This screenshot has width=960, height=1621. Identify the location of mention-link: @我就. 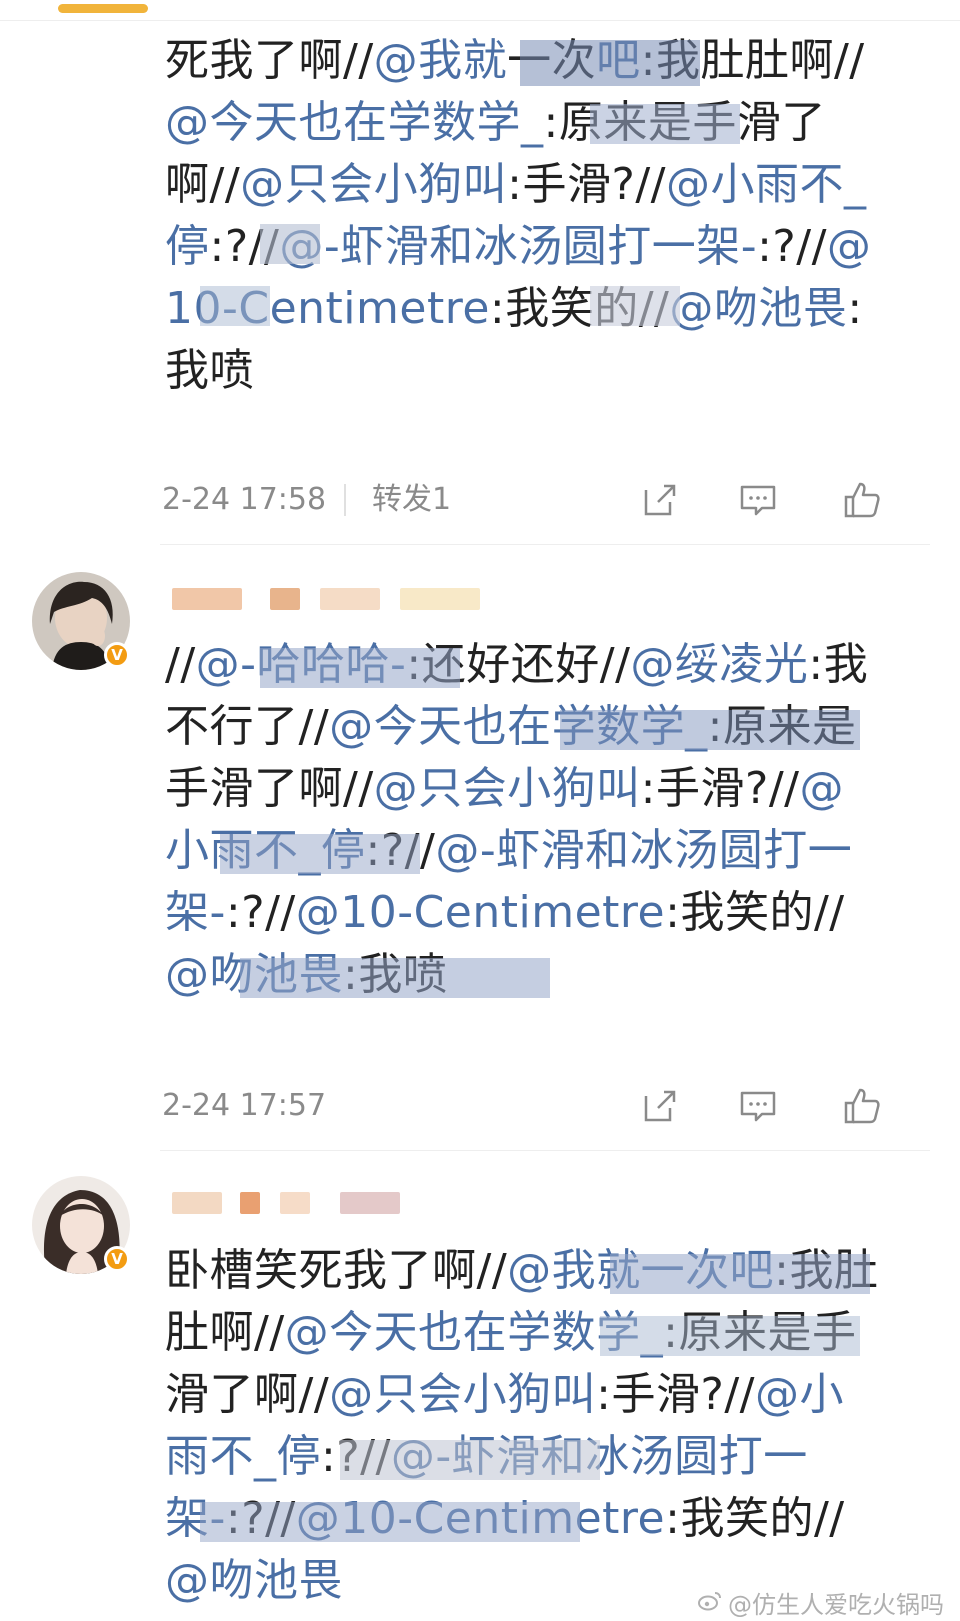
(441, 60).